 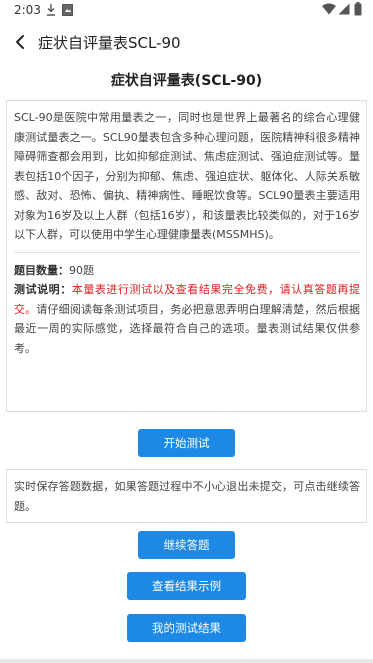 I want to click on back-button, so click(x=21, y=42).